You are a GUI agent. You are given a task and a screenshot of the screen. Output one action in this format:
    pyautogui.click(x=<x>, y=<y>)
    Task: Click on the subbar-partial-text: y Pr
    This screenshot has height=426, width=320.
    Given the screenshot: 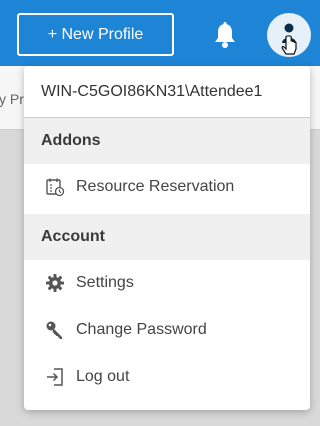 What is the action you would take?
    pyautogui.click(x=12, y=99)
    